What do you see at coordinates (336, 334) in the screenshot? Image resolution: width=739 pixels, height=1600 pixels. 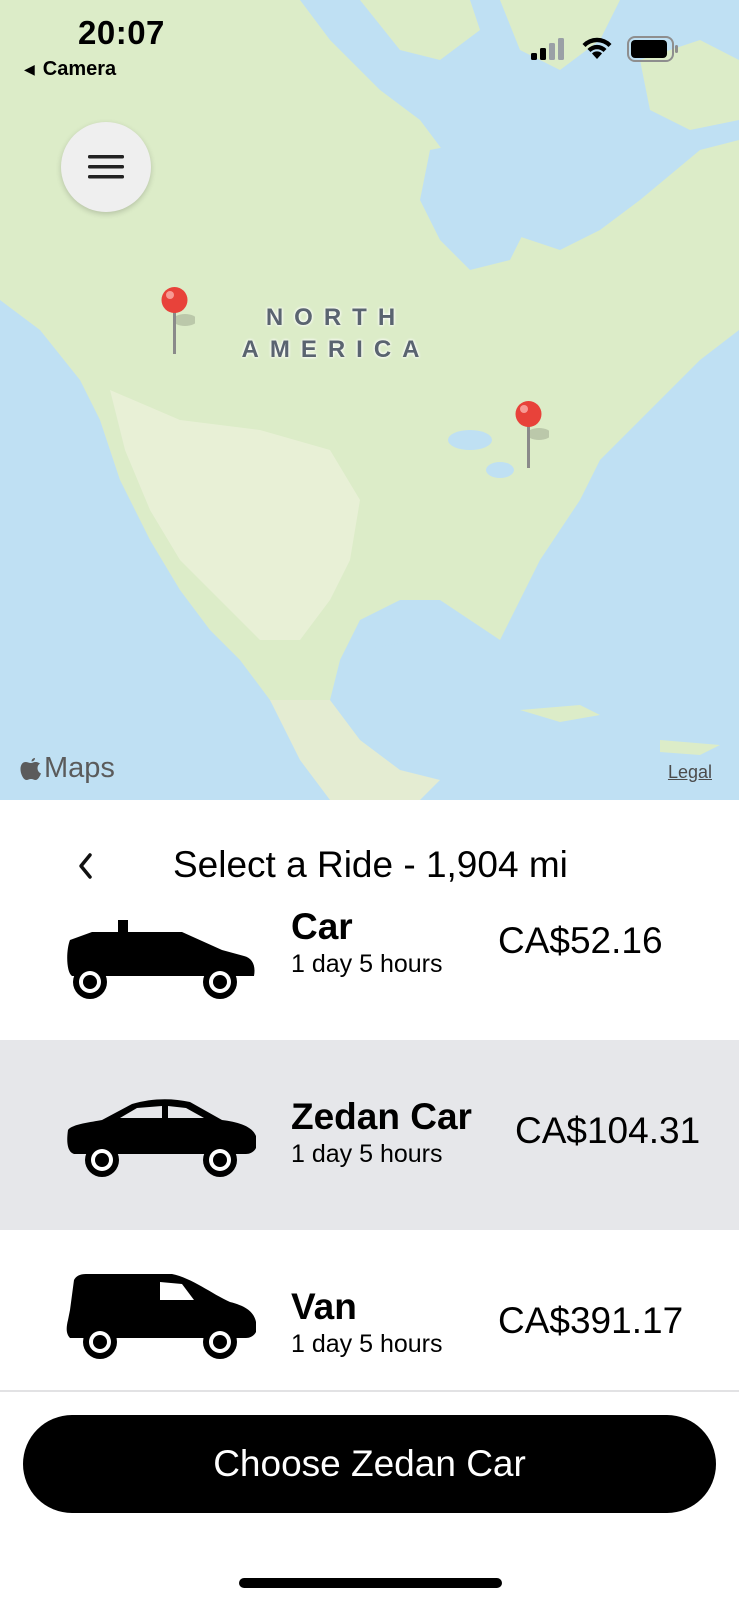 I see `map-region-label: NORTH AMERICA` at bounding box center [336, 334].